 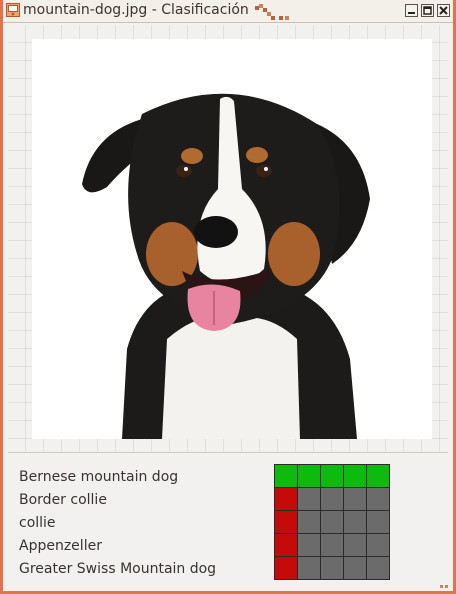 I want to click on minimize-button, so click(x=411, y=10).